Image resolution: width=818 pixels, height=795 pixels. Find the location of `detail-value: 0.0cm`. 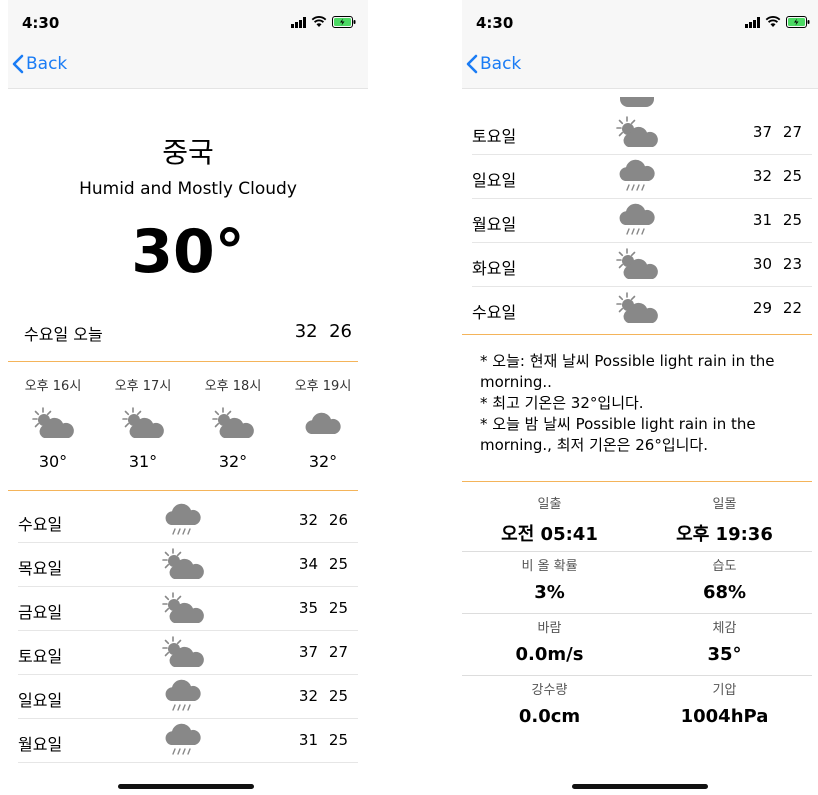

detail-value: 0.0cm is located at coordinates (549, 716).